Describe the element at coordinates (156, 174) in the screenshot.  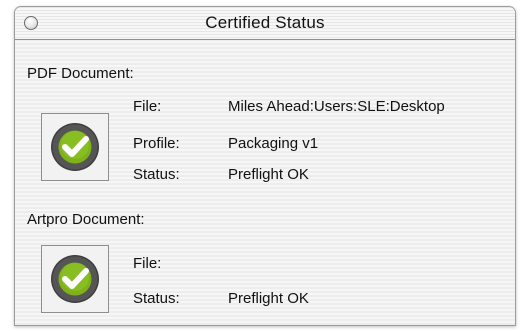
I see `pdf-status-label: Status:` at that location.